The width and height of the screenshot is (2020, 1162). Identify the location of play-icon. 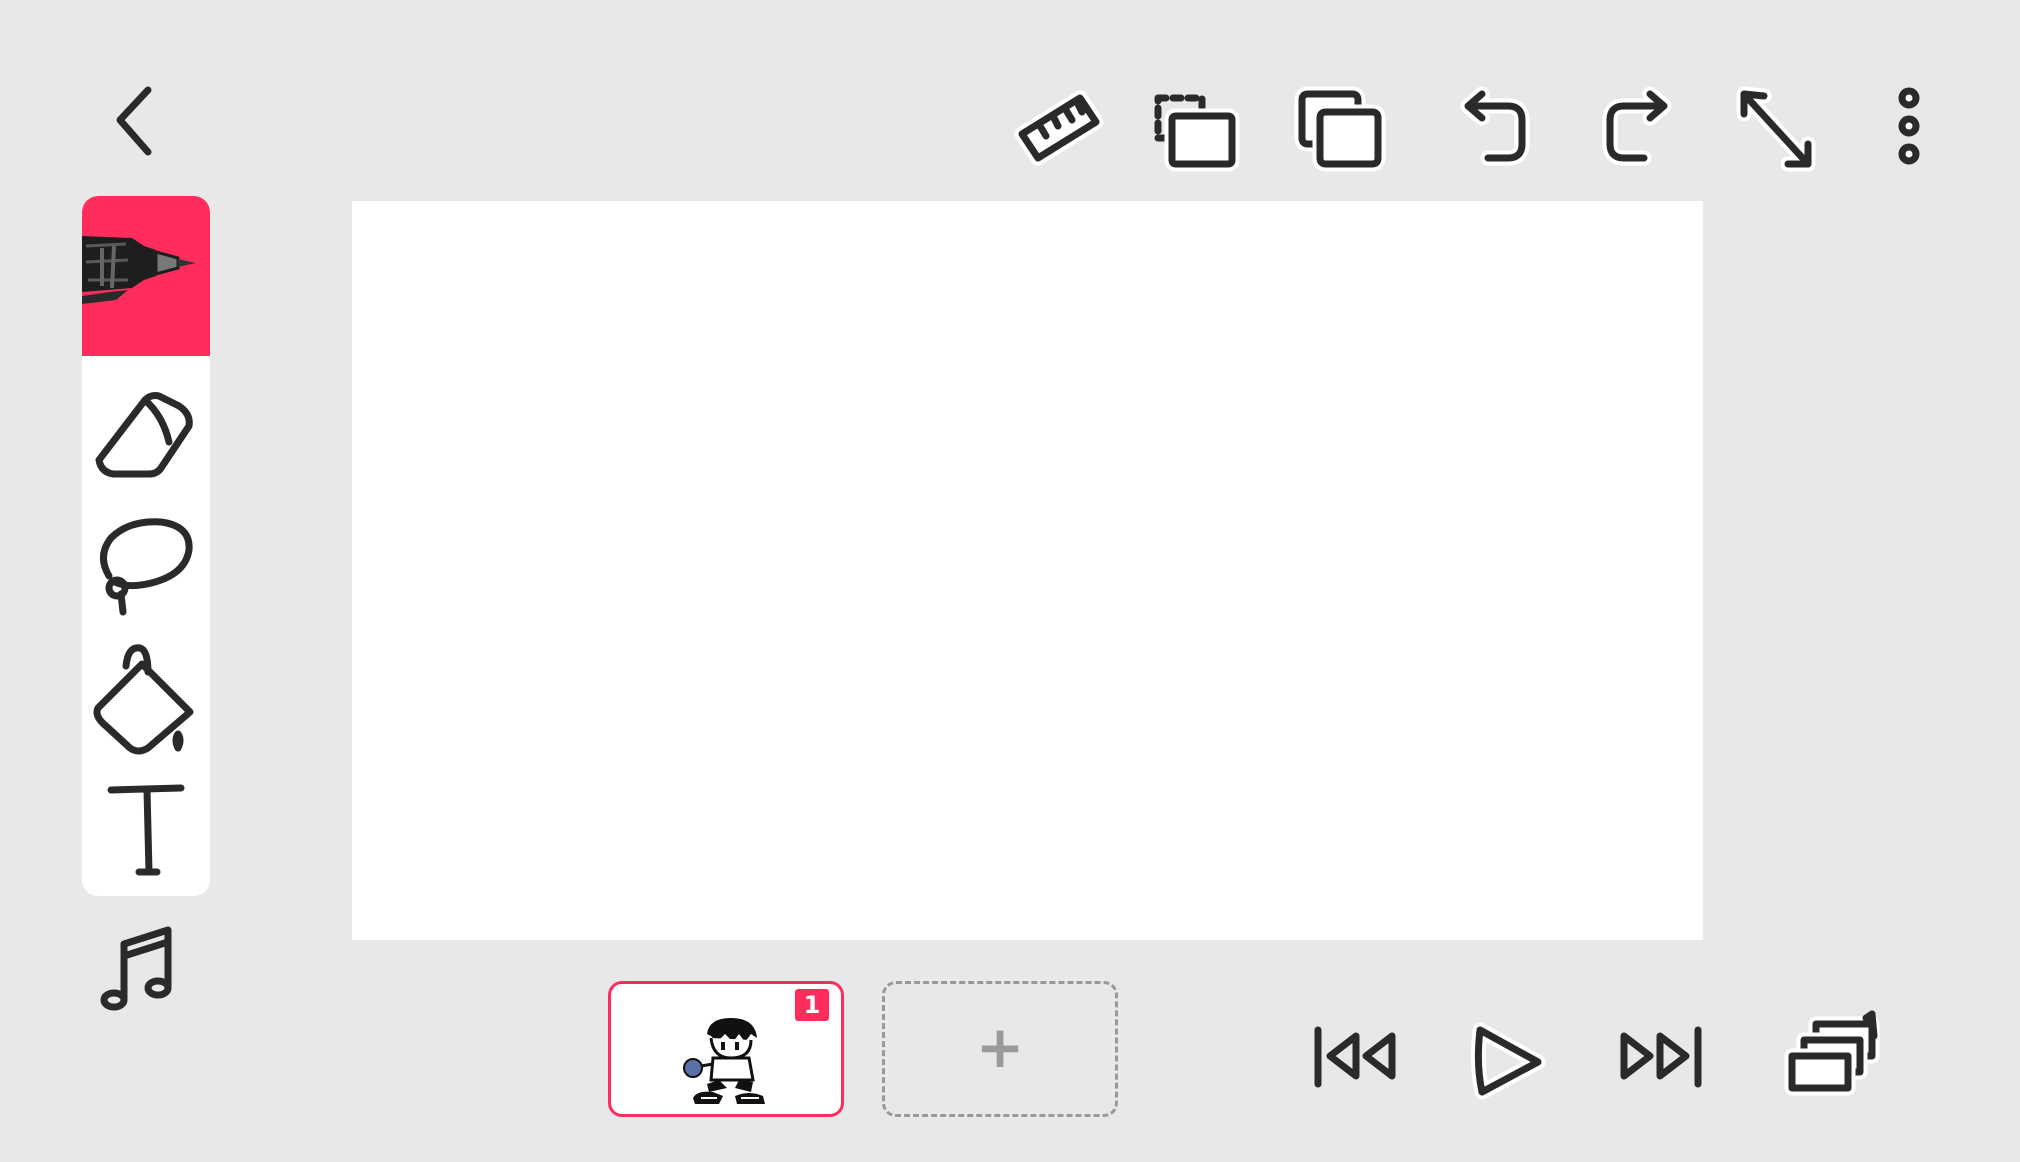
(1508, 1061).